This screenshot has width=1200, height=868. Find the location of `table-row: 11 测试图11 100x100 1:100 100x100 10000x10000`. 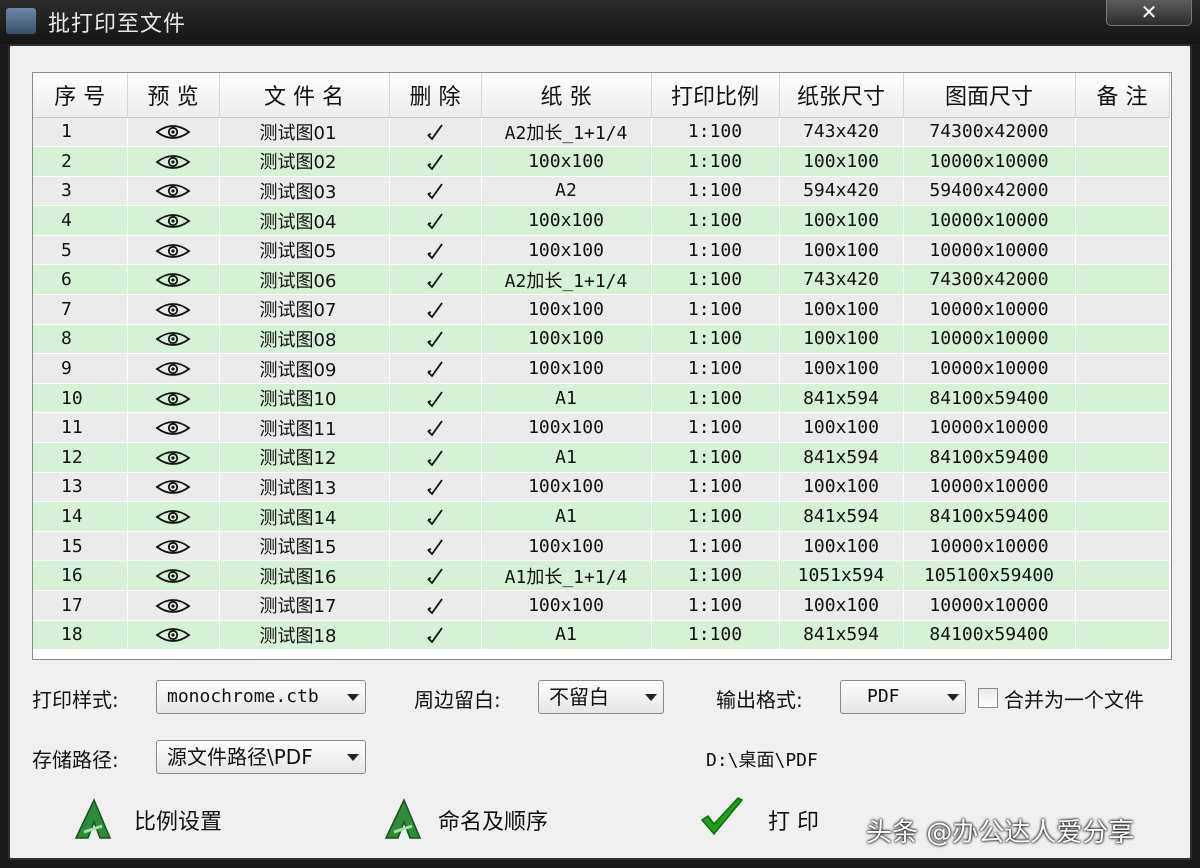

table-row: 11 测试图11 100x100 1:100 100x100 10000x10000 is located at coordinates (601, 428).